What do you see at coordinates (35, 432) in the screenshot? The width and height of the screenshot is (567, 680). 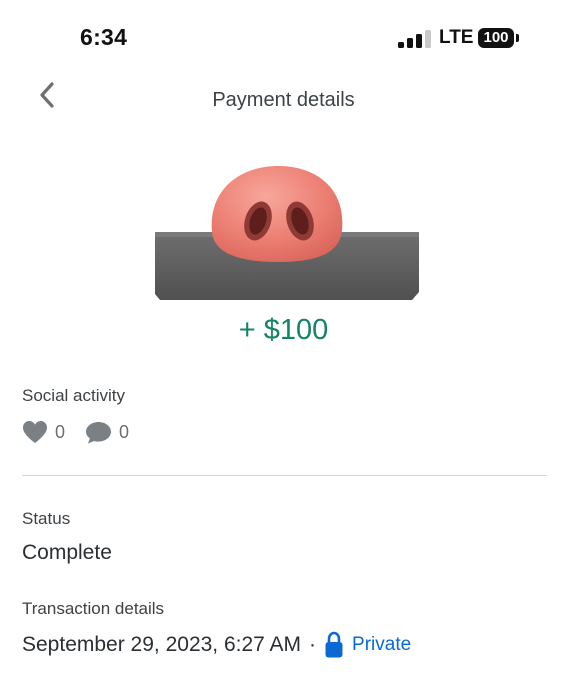 I see `heart-icon` at bounding box center [35, 432].